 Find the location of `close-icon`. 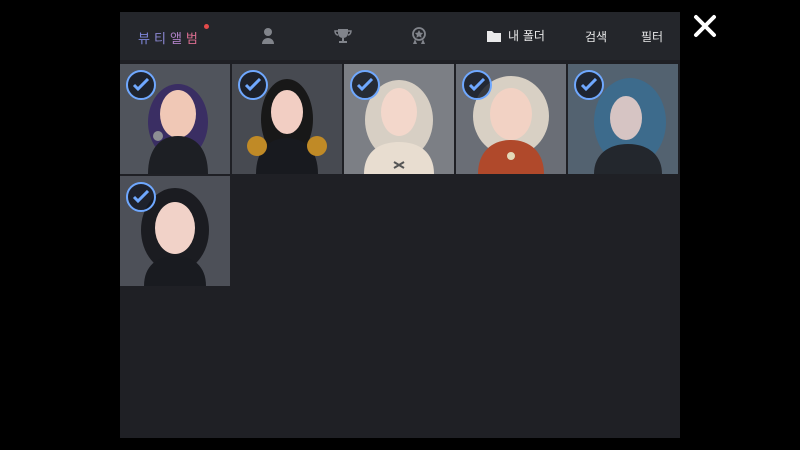

close-icon is located at coordinates (705, 26).